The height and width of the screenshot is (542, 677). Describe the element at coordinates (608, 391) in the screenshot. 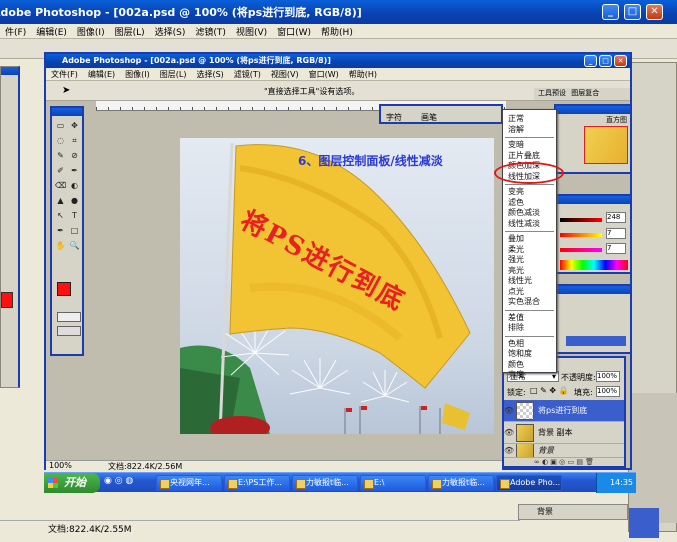

I see `fill-value: 100%` at that location.